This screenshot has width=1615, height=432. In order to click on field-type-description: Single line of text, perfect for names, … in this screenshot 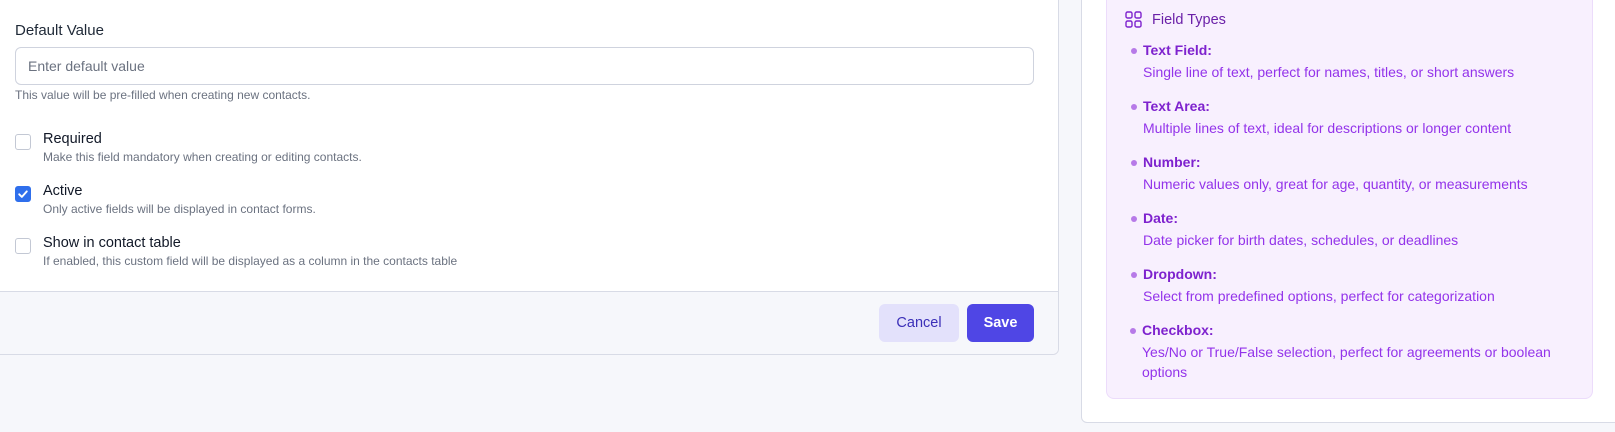, I will do `click(1329, 72)`.